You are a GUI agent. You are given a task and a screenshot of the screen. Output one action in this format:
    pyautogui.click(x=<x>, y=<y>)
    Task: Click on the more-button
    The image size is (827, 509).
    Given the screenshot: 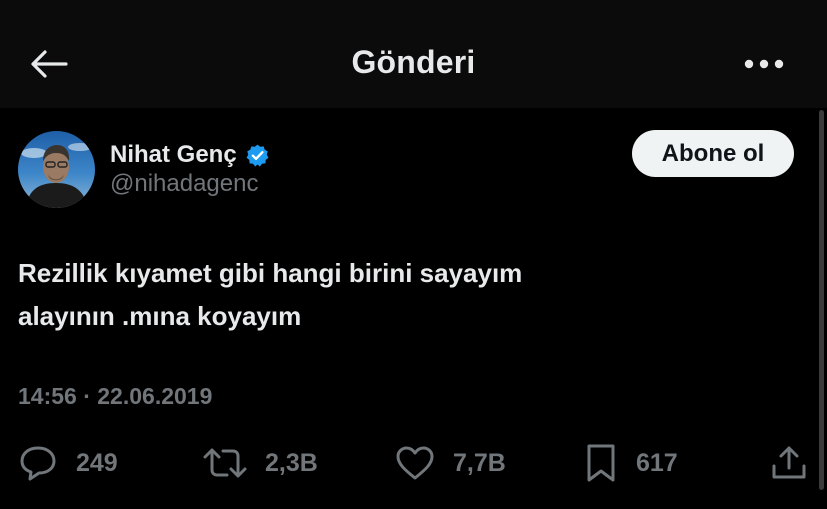 What is the action you would take?
    pyautogui.click(x=764, y=64)
    